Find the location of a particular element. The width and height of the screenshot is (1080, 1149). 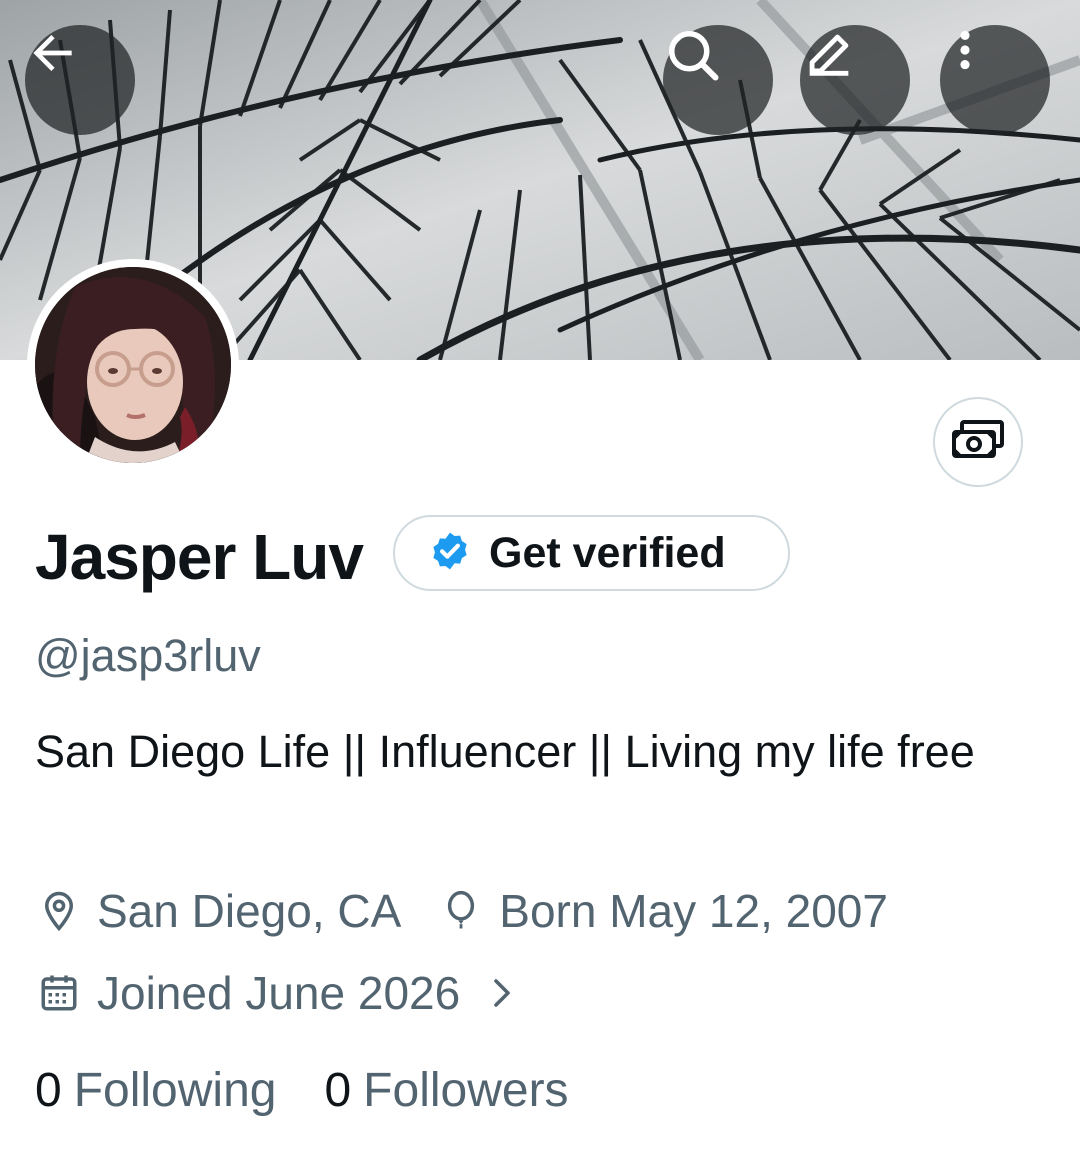

get-verified-button: Get verified is located at coordinates (591, 553).